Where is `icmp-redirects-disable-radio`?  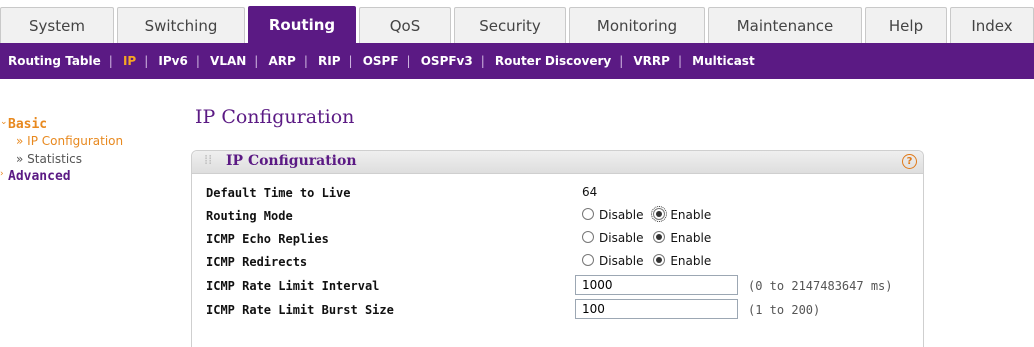
icmp-redirects-disable-radio is located at coordinates (588, 260).